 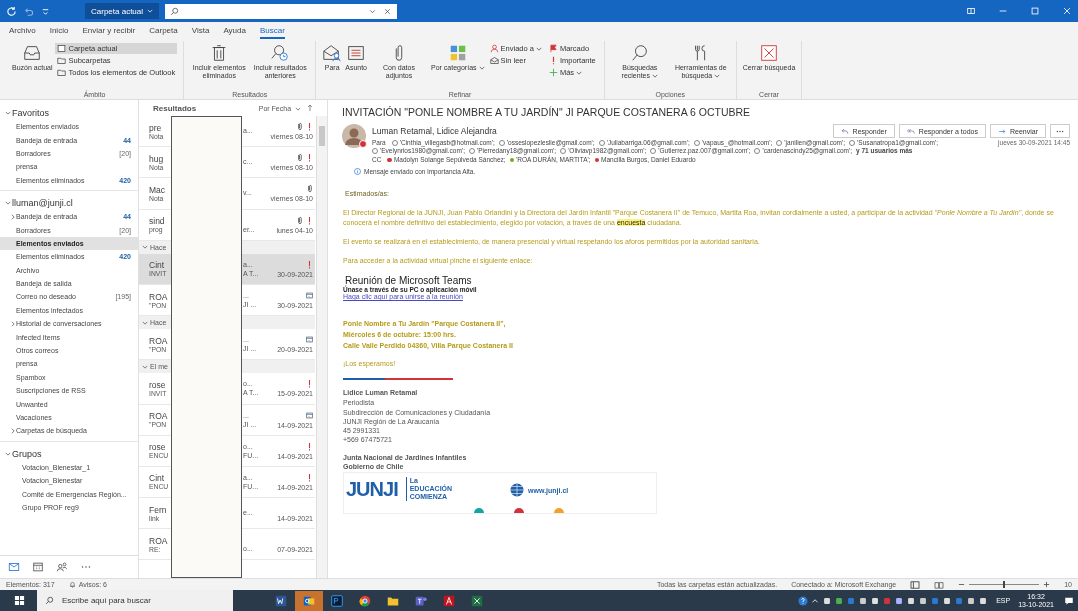 I want to click on notifications-icon, so click(x=1069, y=600).